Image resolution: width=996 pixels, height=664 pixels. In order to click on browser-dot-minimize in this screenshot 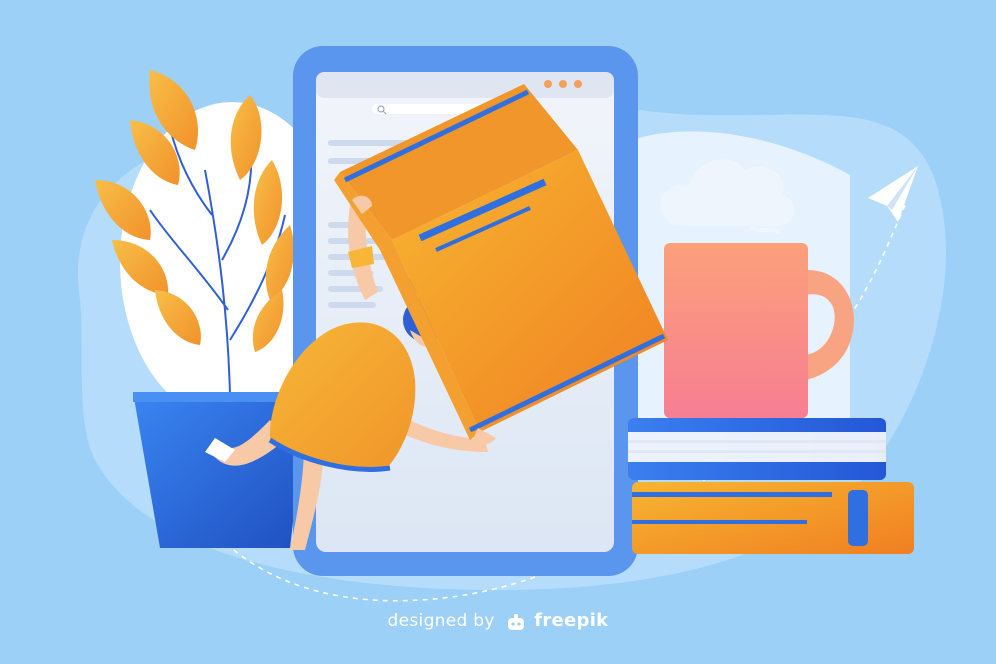, I will do `click(563, 84)`.